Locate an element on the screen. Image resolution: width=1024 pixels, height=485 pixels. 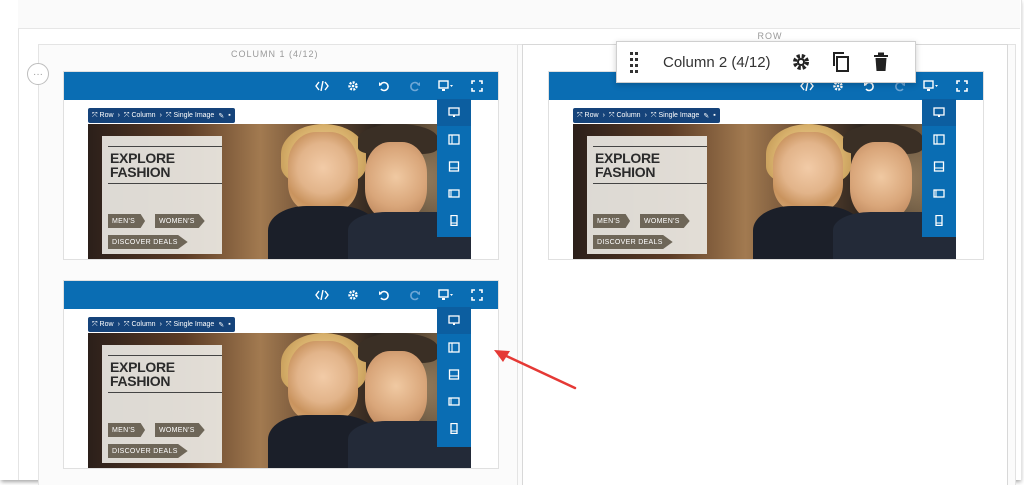
top-strip is located at coordinates (519, 14).